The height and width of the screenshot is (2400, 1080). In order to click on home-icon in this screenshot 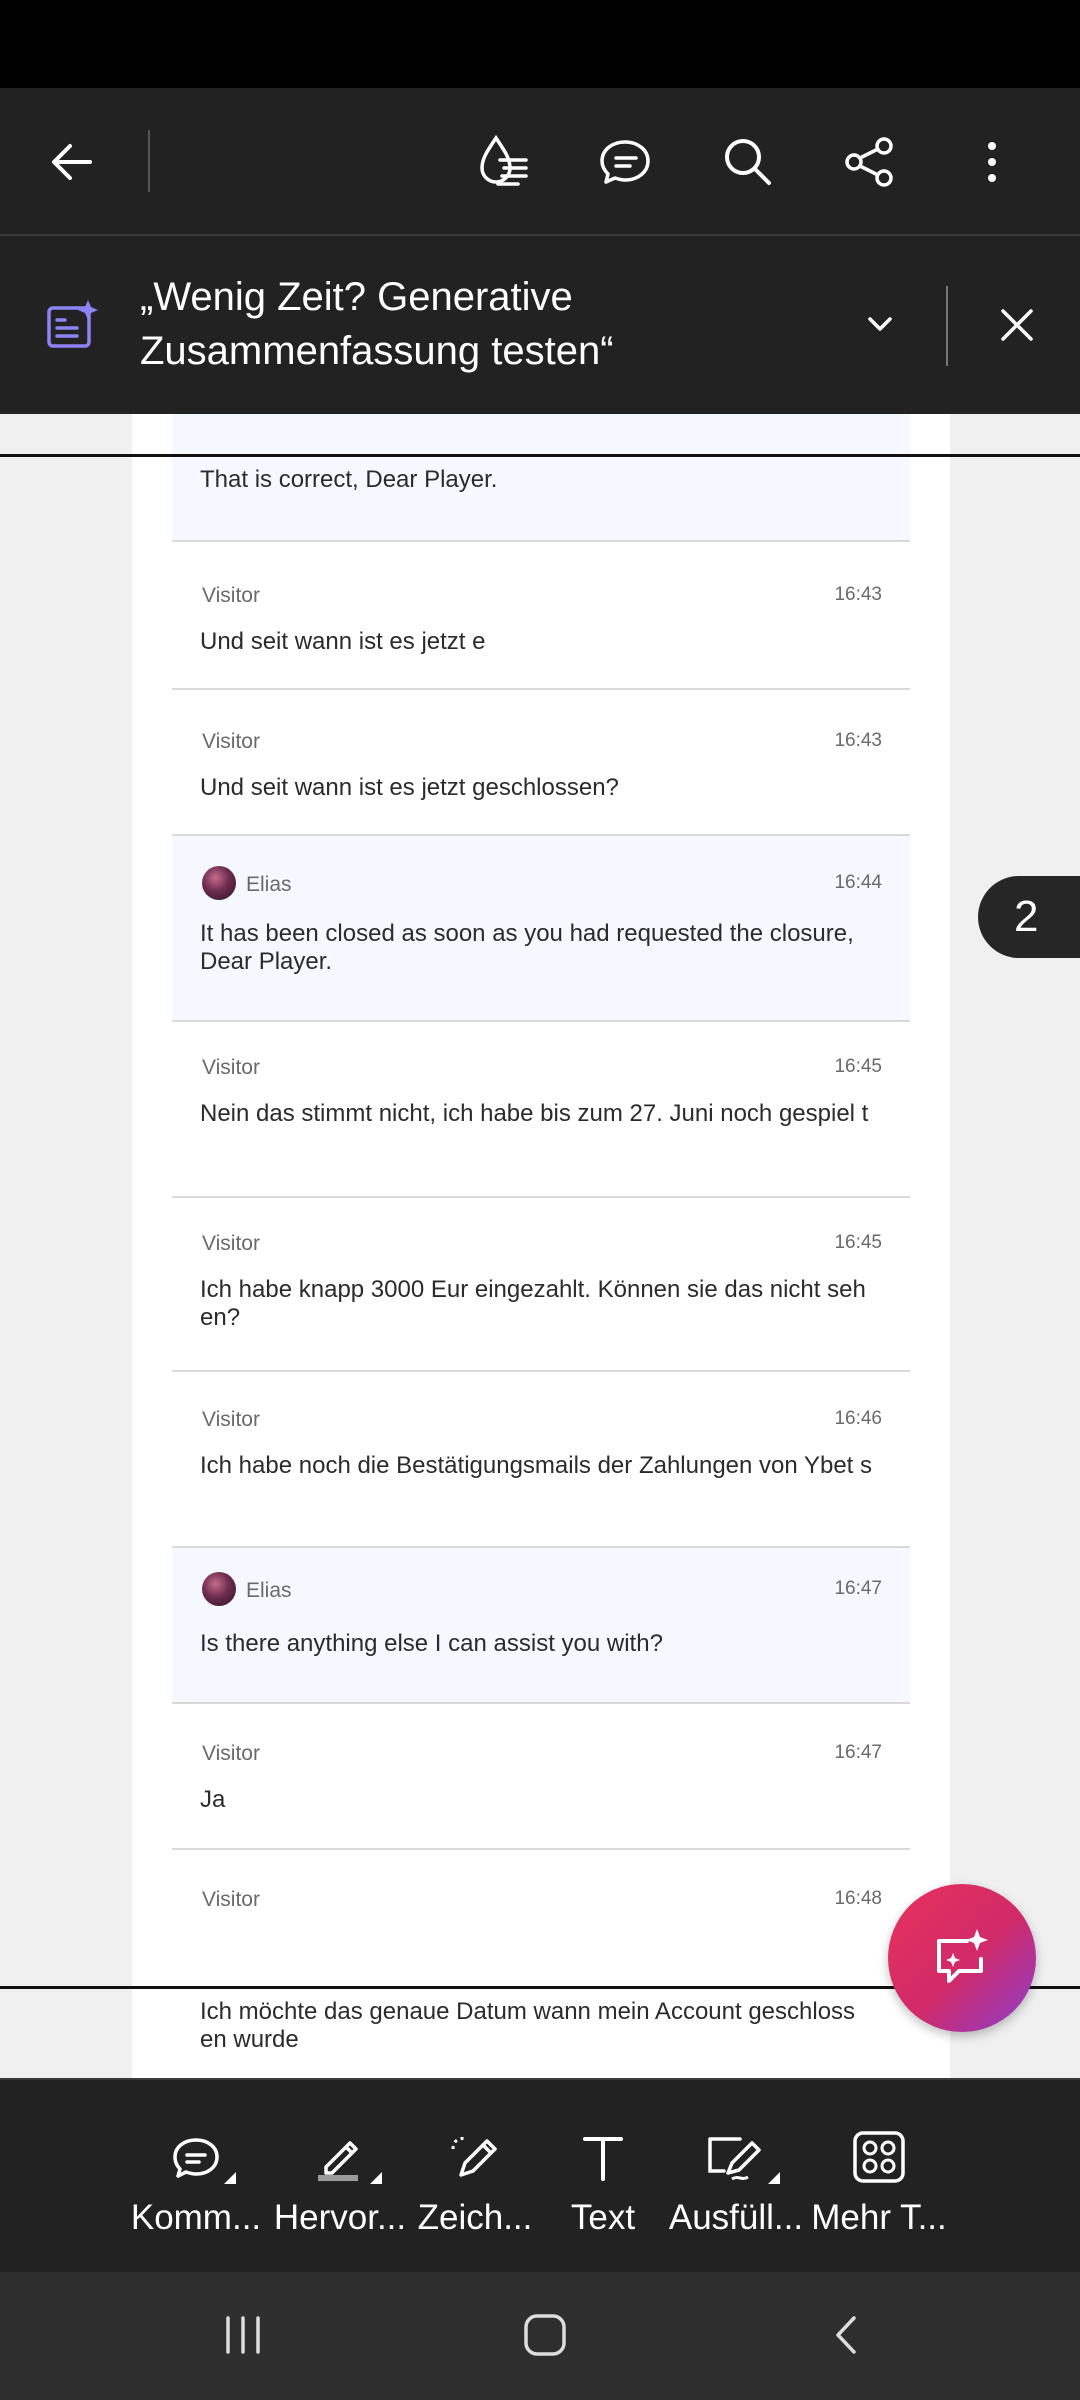, I will do `click(545, 2335)`.